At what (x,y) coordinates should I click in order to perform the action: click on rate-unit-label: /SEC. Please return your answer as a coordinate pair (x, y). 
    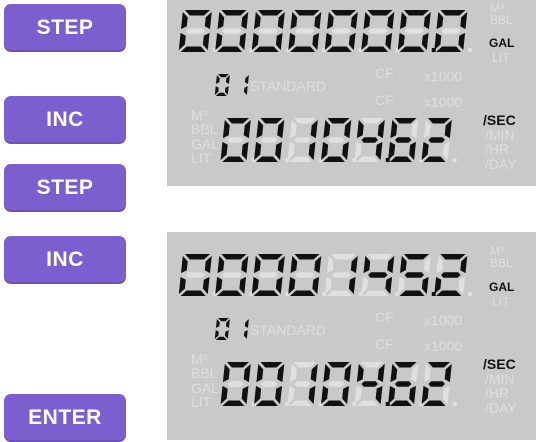
    Looking at the image, I should click on (499, 364).